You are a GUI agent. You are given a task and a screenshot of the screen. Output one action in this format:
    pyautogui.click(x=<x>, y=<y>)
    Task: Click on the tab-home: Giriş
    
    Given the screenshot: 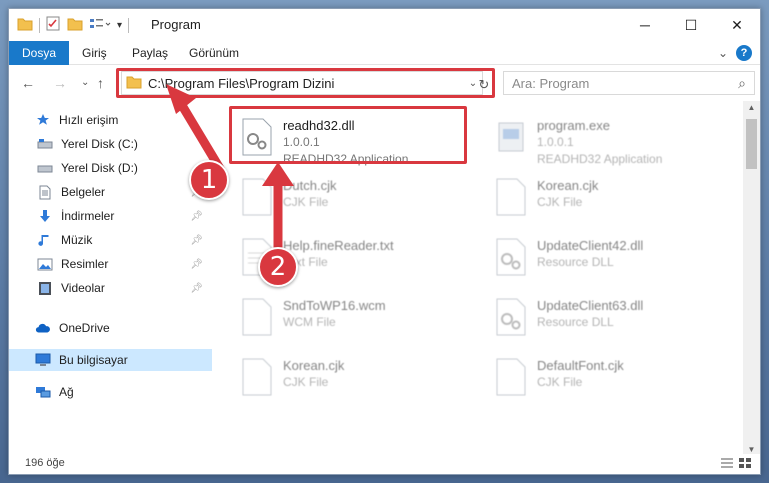 What is the action you would take?
    pyautogui.click(x=94, y=53)
    